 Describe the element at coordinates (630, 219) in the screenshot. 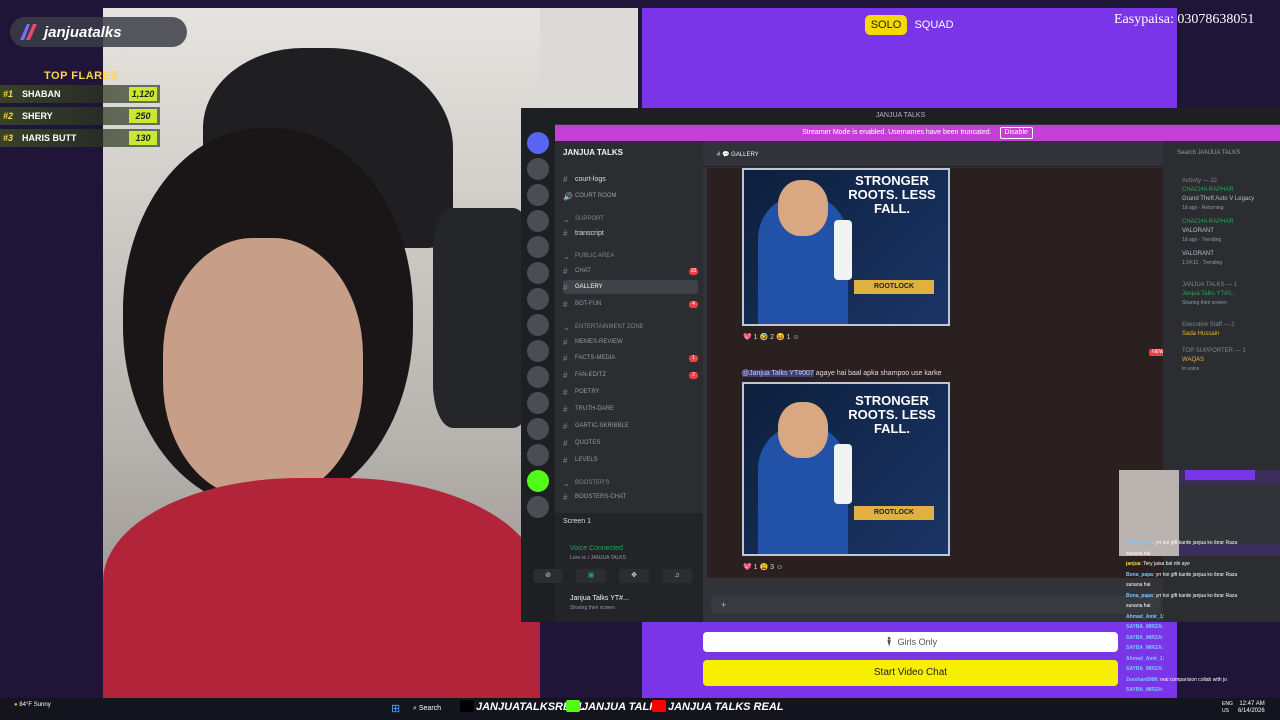

I see `channel-category: ⌄ SUPPORT` at that location.